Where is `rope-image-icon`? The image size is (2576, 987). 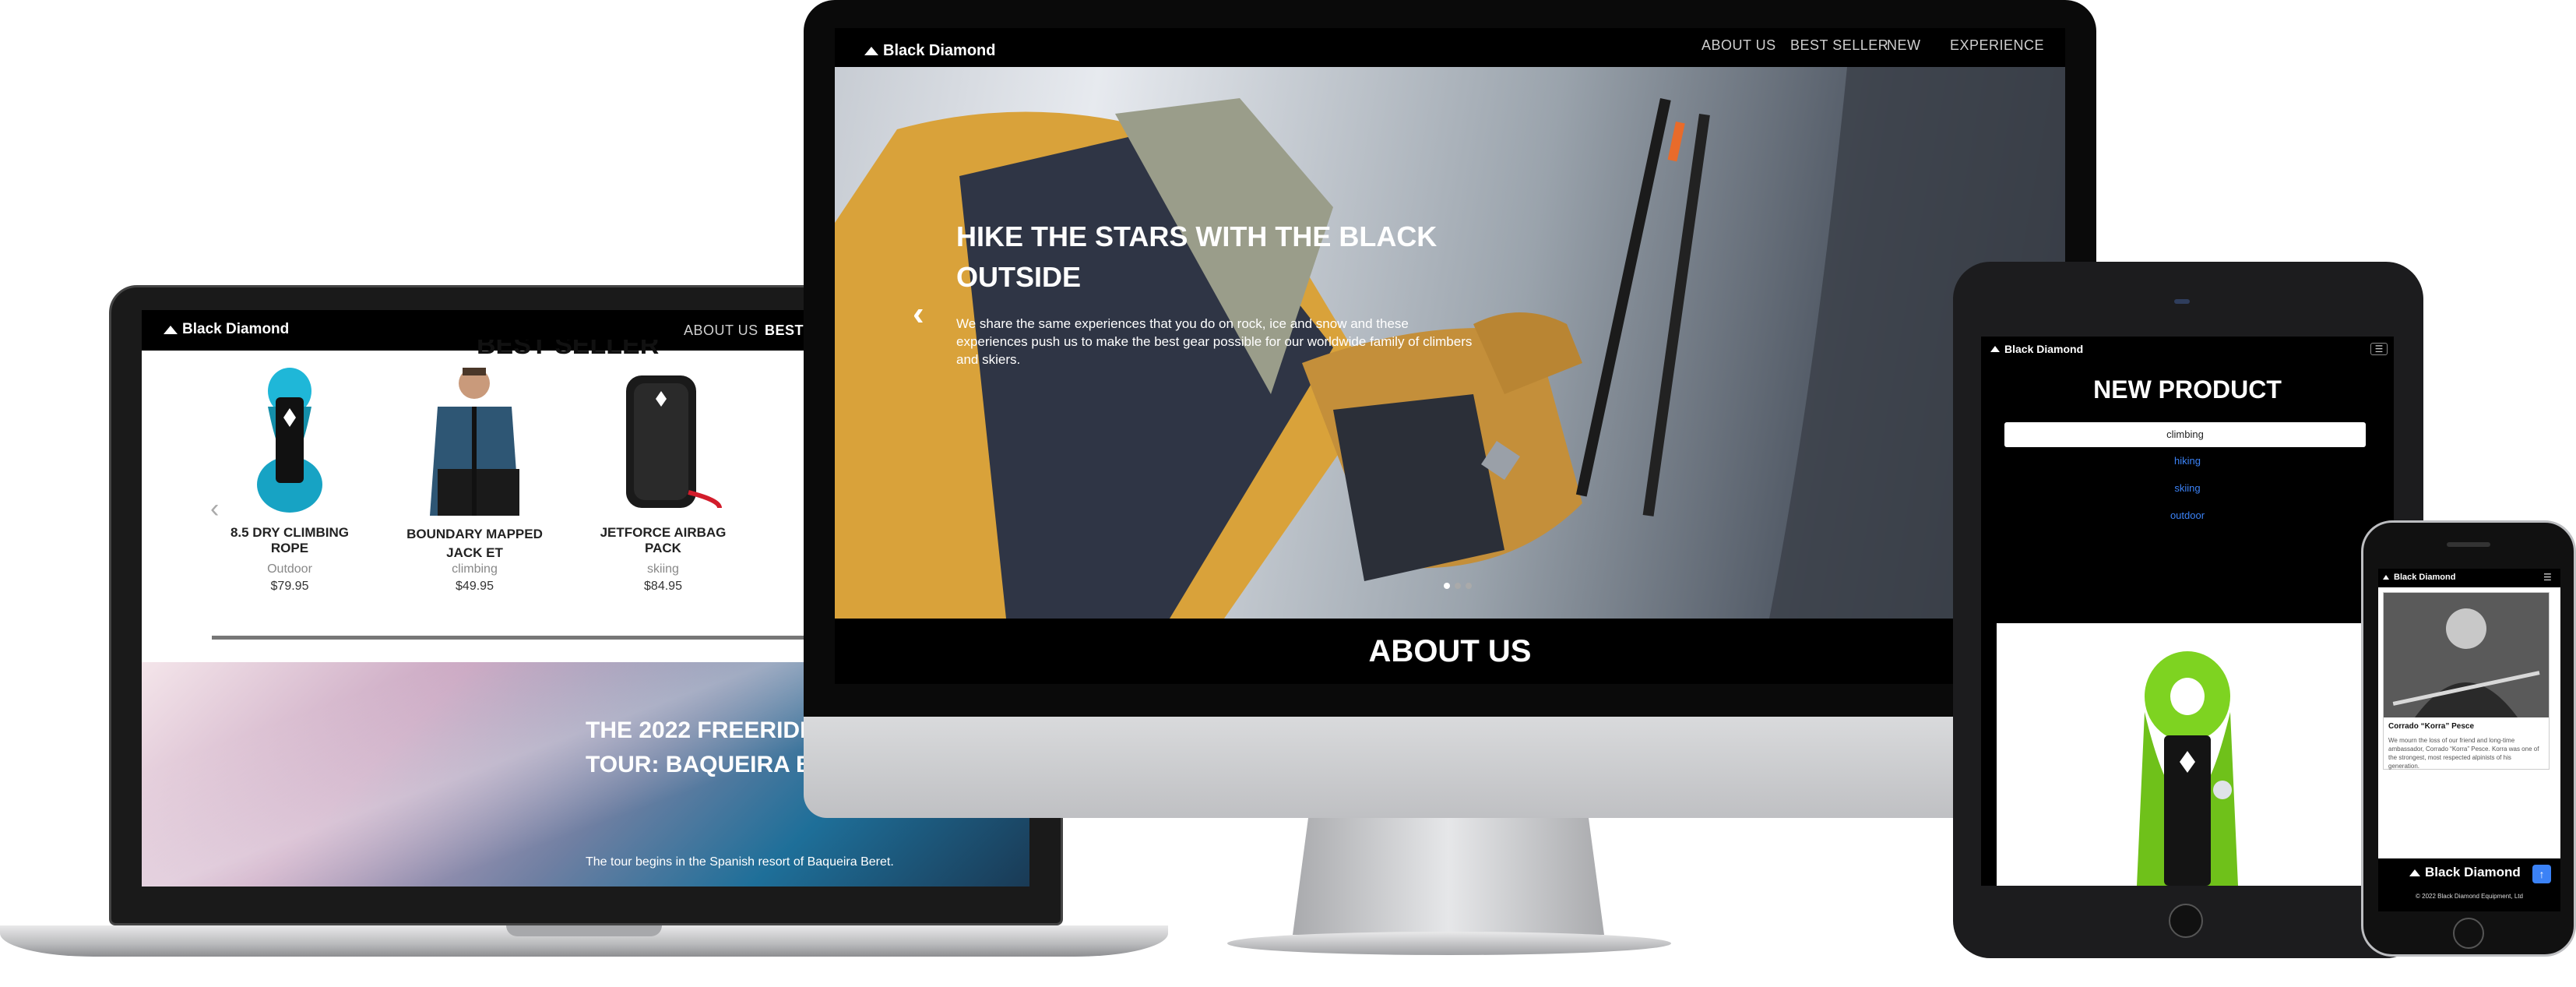 rope-image-icon is located at coordinates (289, 440).